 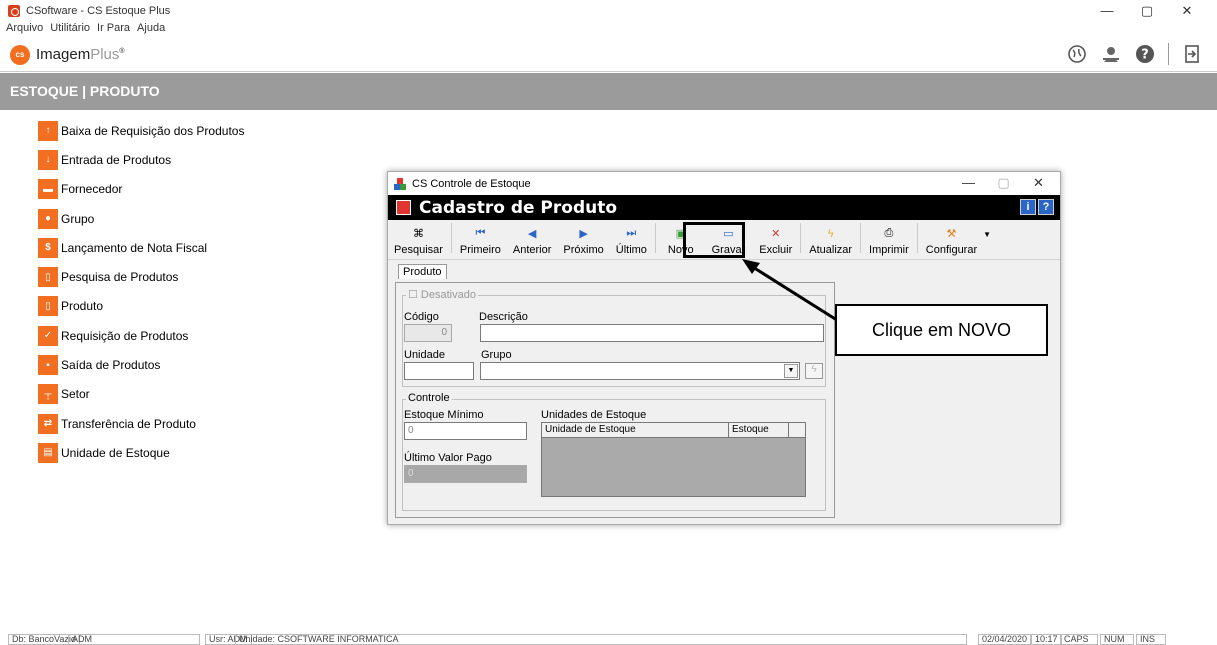 What do you see at coordinates (724, 207) in the screenshot?
I see `dialog-header: Cadastro de Produto i ?` at bounding box center [724, 207].